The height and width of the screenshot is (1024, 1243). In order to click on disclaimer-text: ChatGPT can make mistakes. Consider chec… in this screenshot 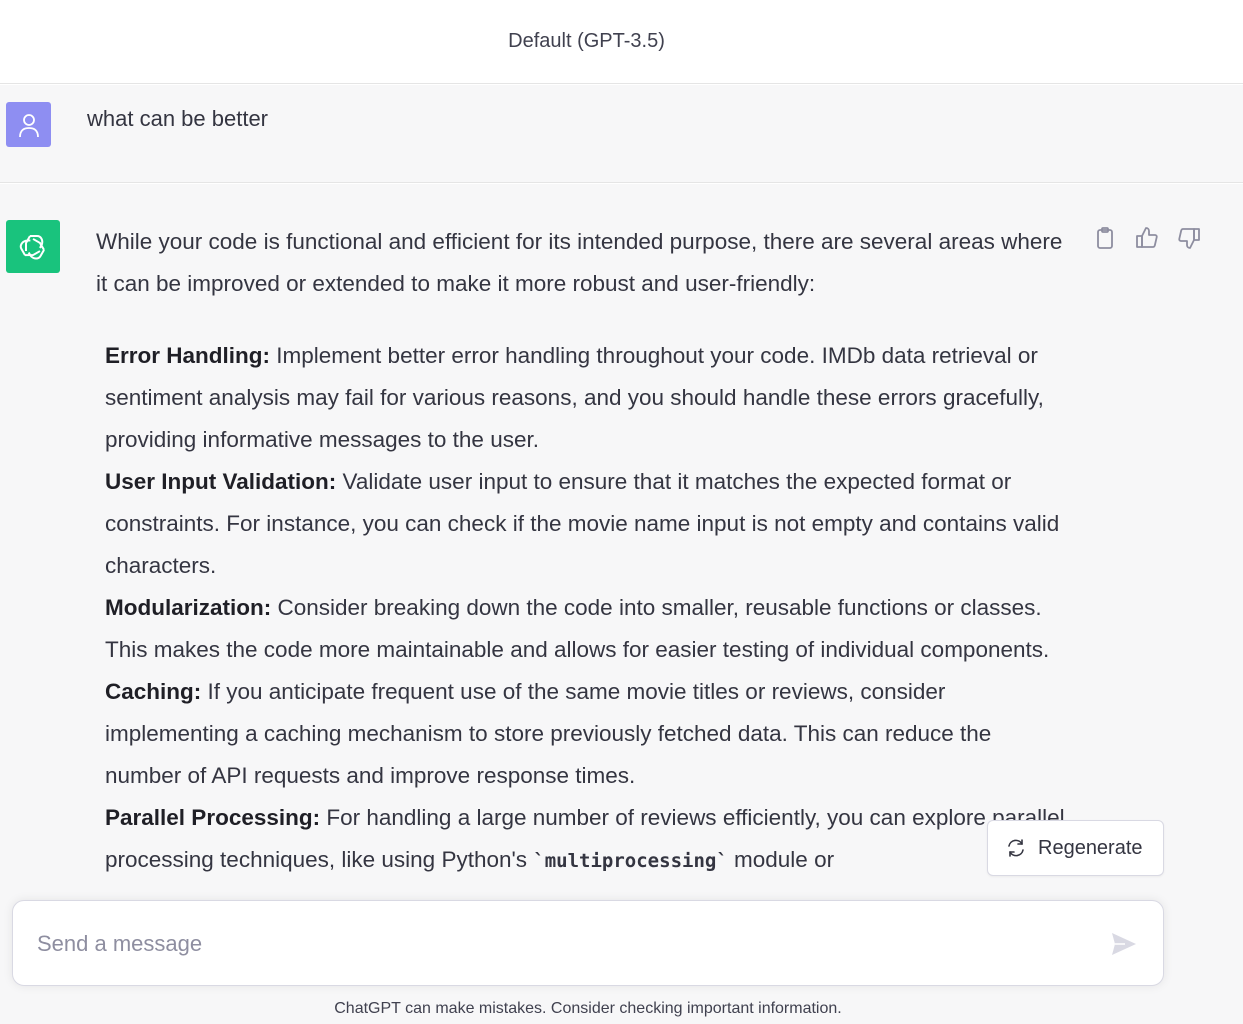, I will do `click(588, 1008)`.